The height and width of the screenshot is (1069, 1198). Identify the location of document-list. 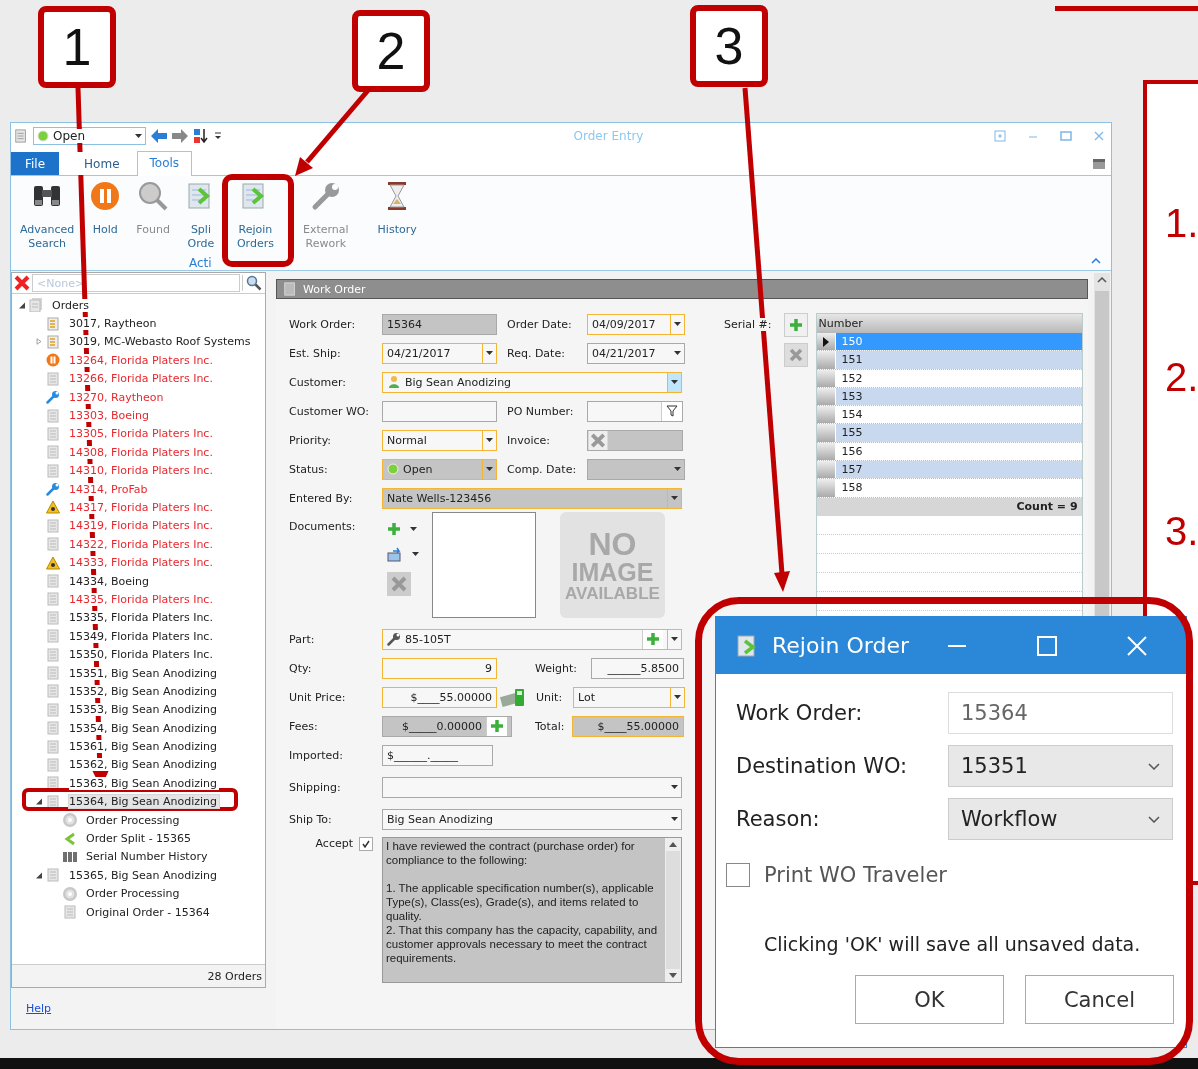
(484, 565).